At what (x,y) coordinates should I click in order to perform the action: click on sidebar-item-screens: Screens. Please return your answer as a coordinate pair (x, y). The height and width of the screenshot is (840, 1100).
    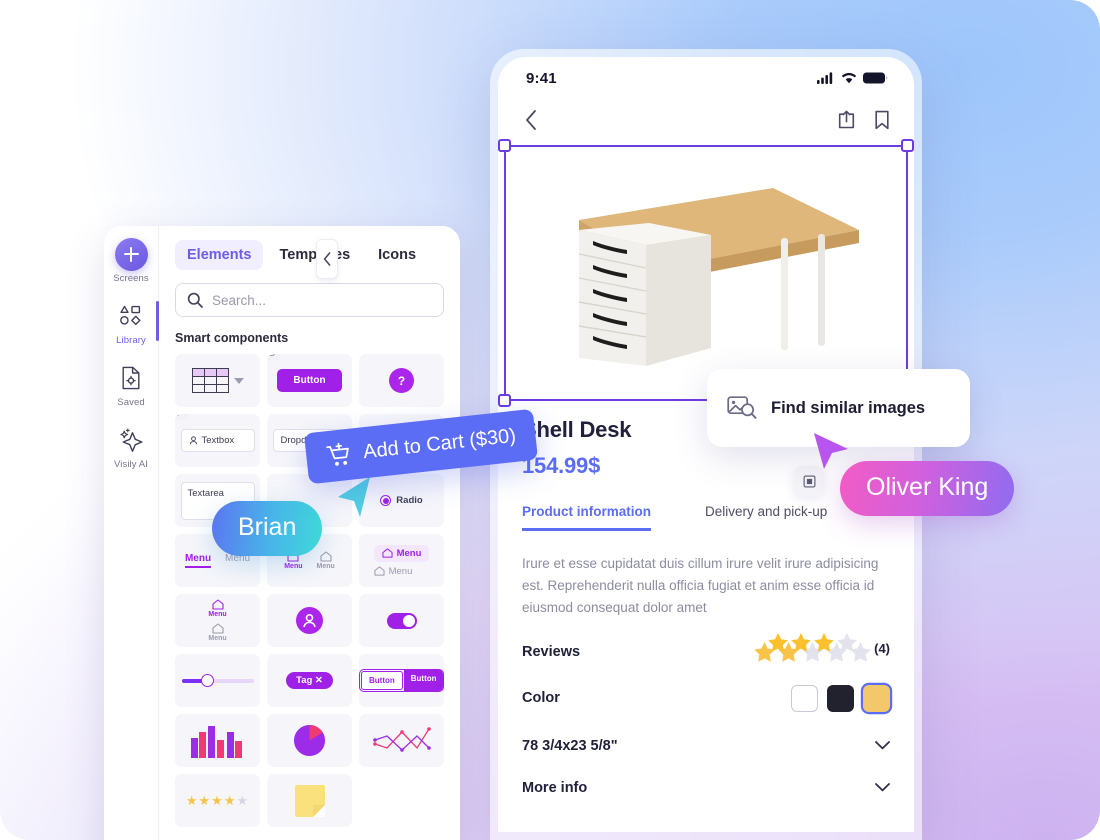
    Looking at the image, I should click on (131, 260).